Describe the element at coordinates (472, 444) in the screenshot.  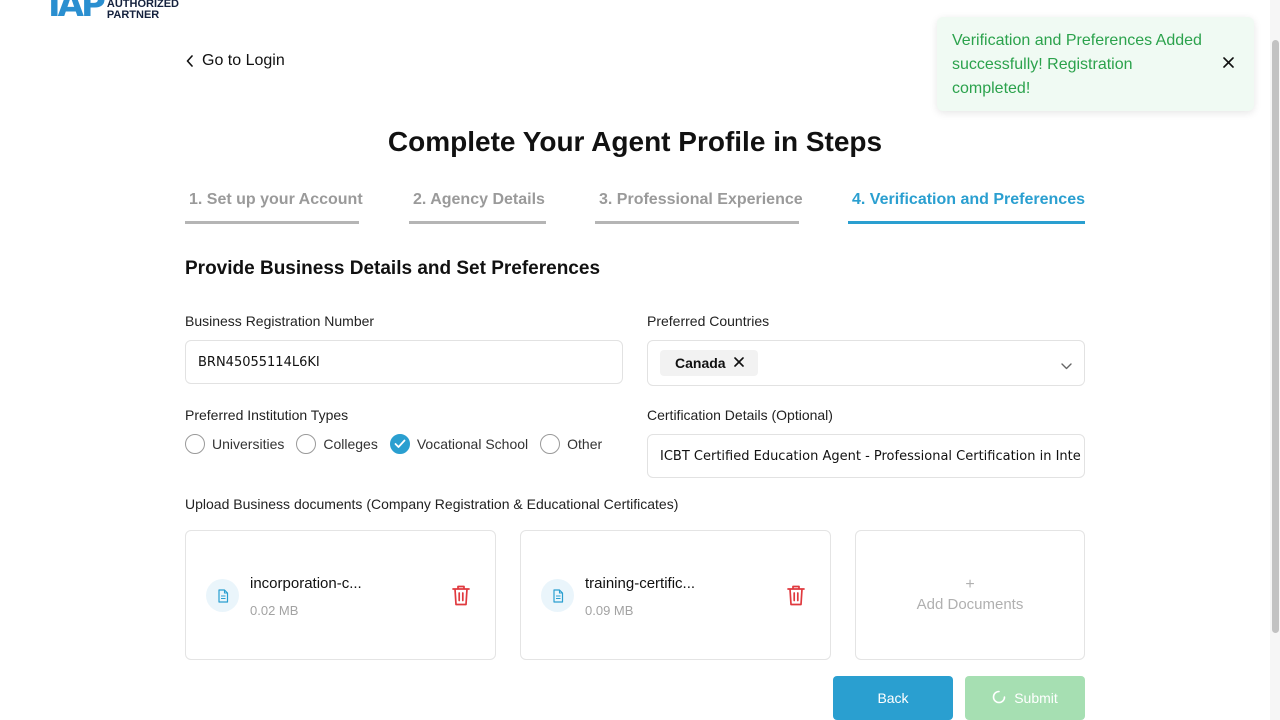
I see `checkbox-label: Vocational School` at that location.